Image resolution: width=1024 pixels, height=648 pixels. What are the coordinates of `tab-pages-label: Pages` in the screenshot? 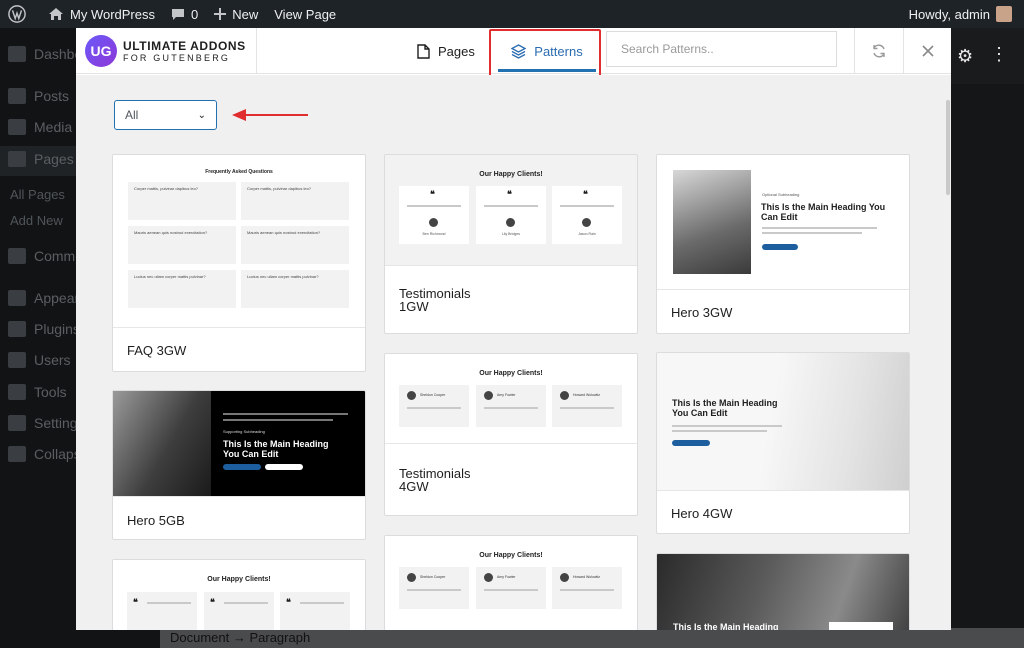 It's located at (456, 51).